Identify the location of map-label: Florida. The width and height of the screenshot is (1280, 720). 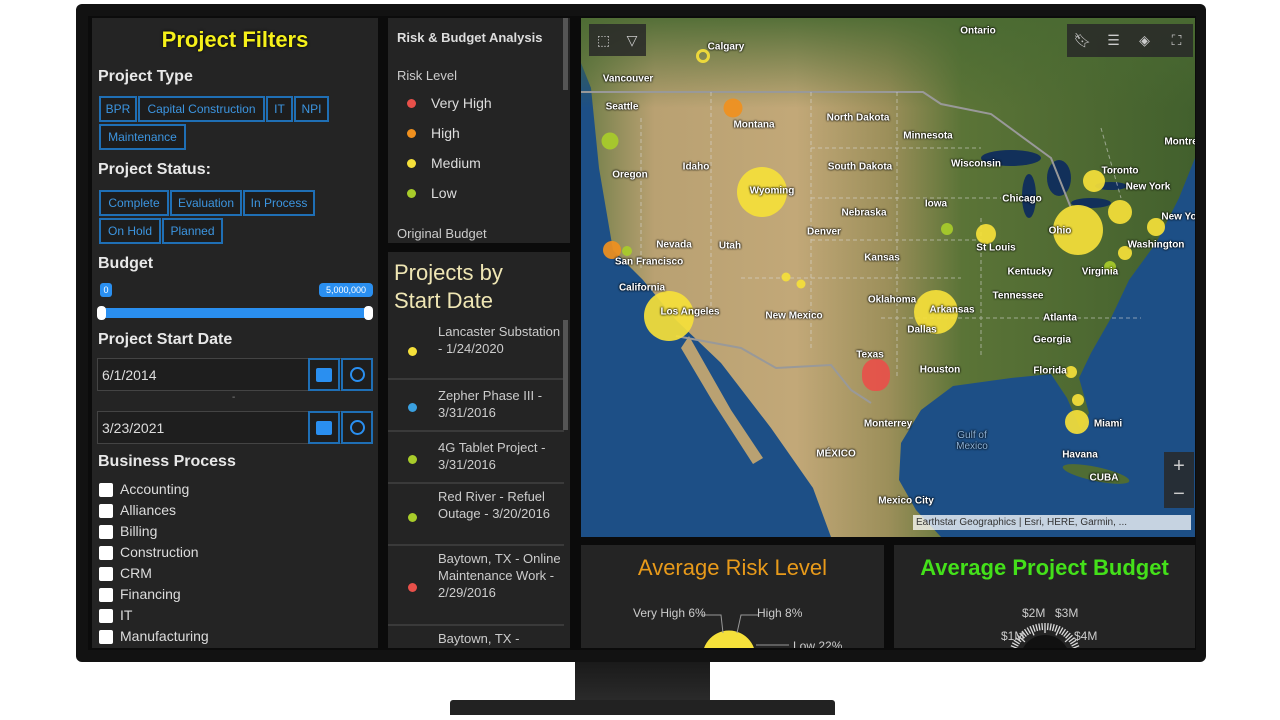
(1050, 371).